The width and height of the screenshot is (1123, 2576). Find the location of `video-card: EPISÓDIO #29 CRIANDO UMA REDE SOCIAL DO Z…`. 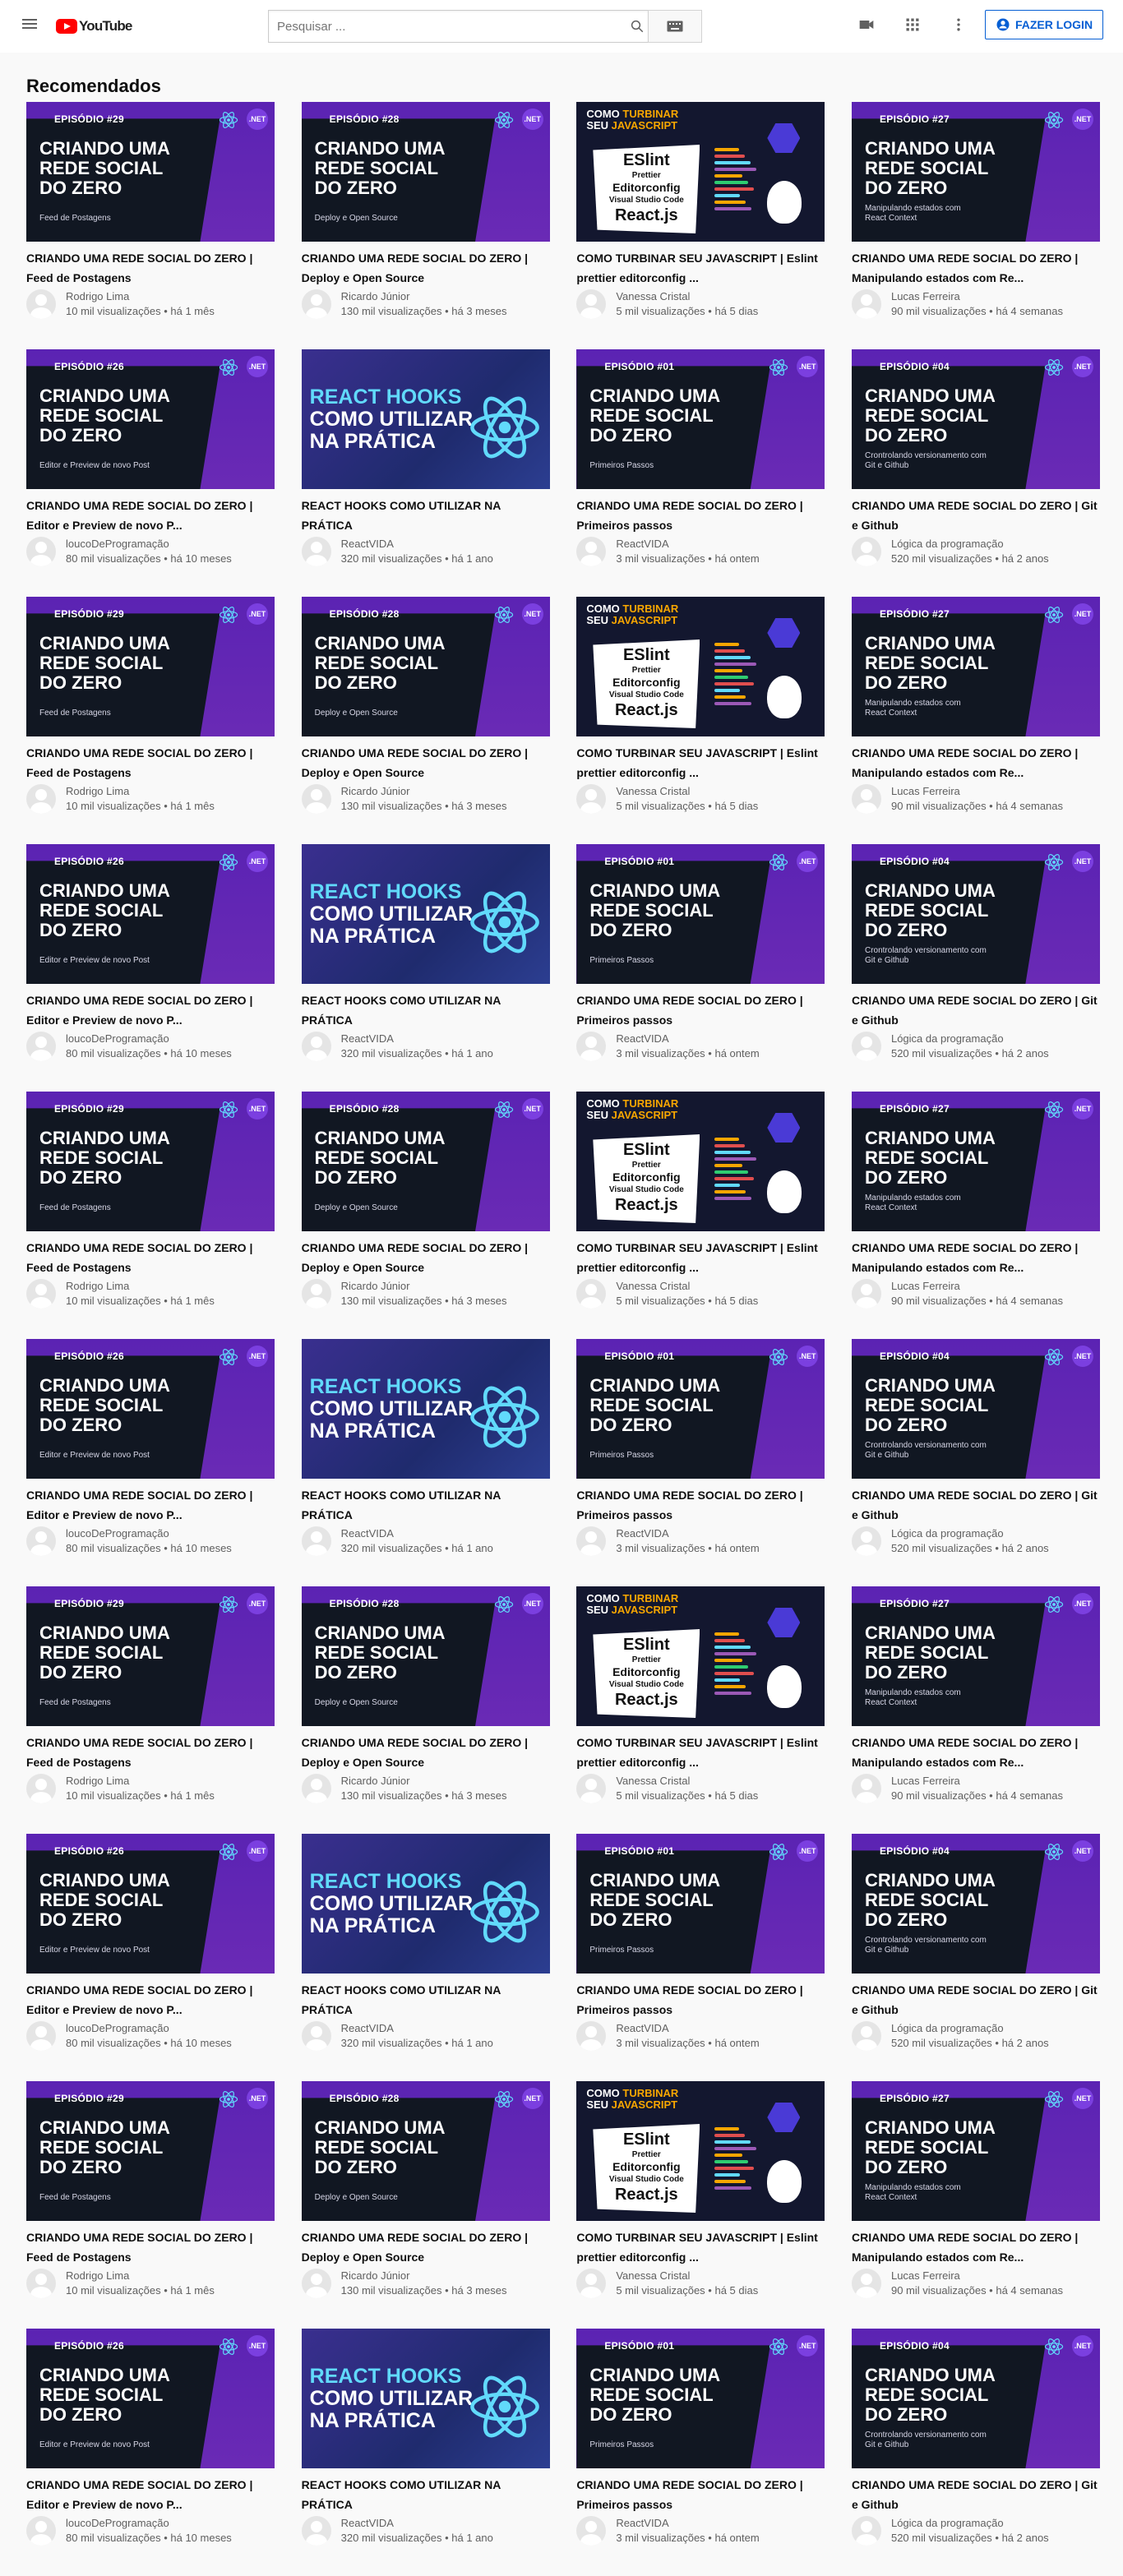

video-card: EPISÓDIO #29 CRIANDO UMA REDE SOCIAL DO Z… is located at coordinates (150, 720).